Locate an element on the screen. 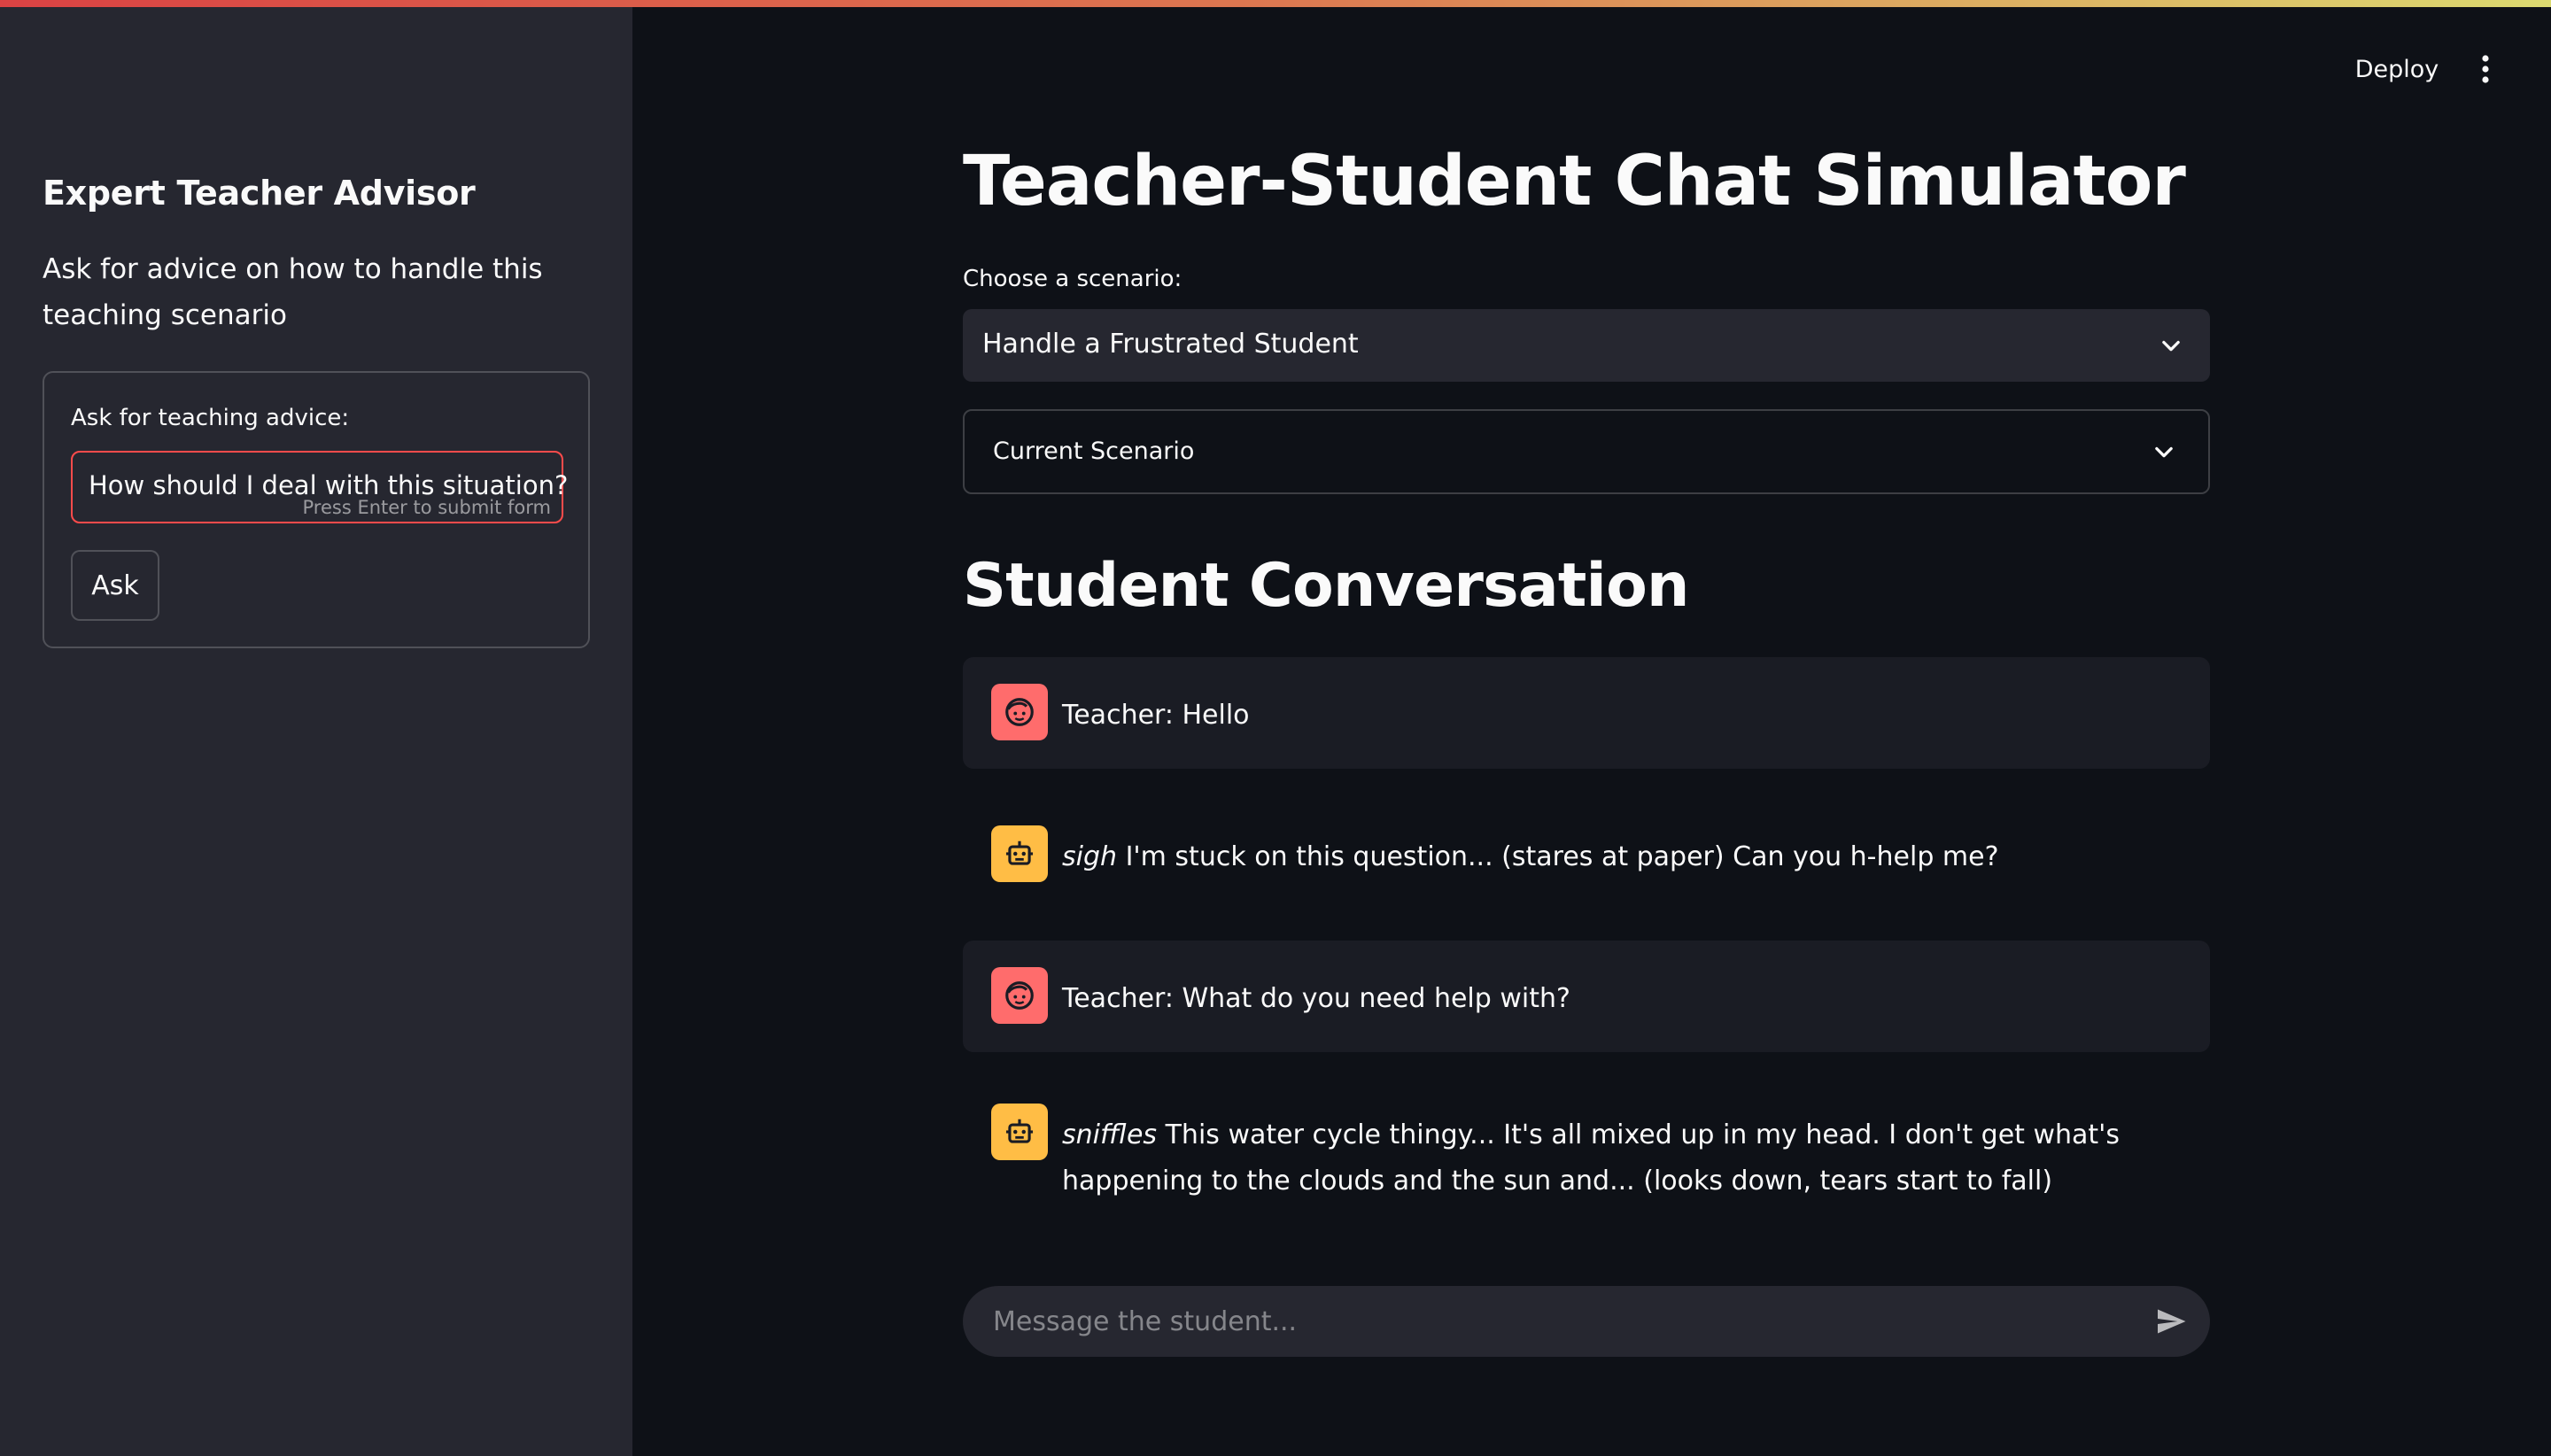  chat-message-teacher: Teacher: What do you need help with? is located at coordinates (1586, 997).